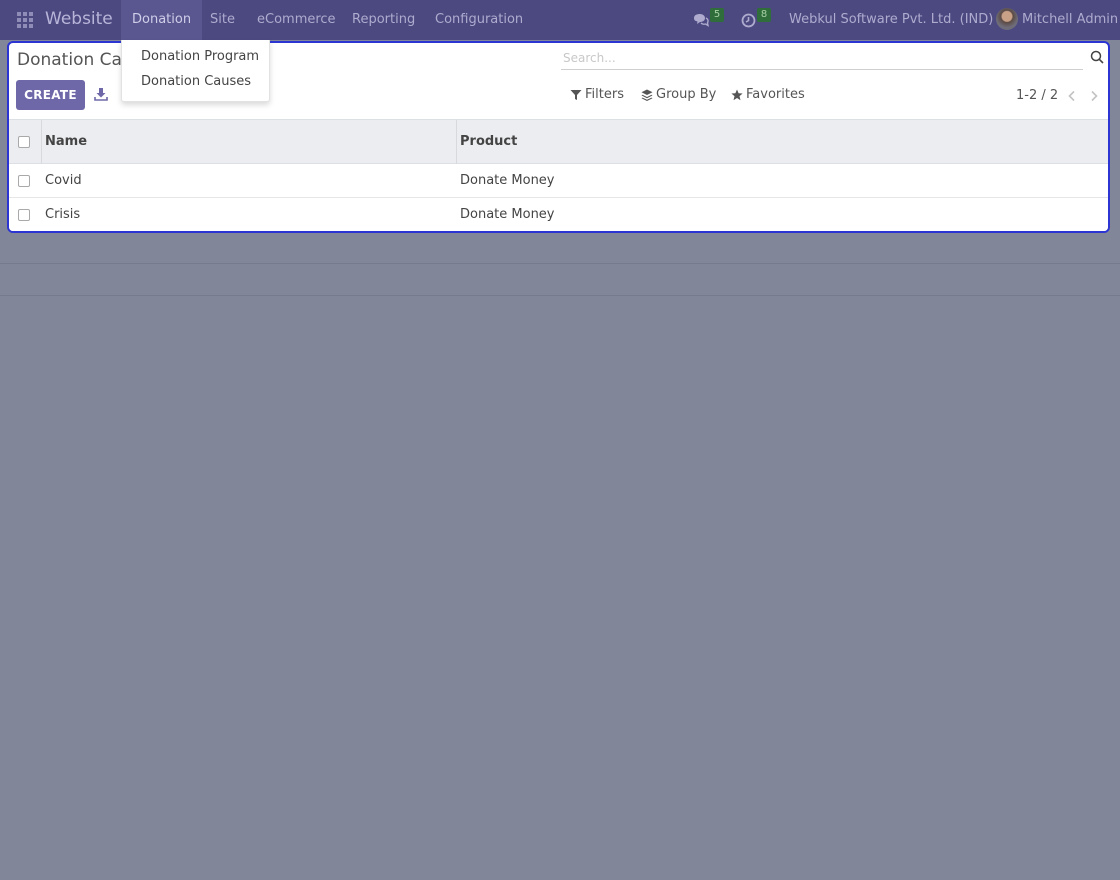 The image size is (1120, 880). Describe the element at coordinates (66, 141) in the screenshot. I see `column-header-name: Name` at that location.